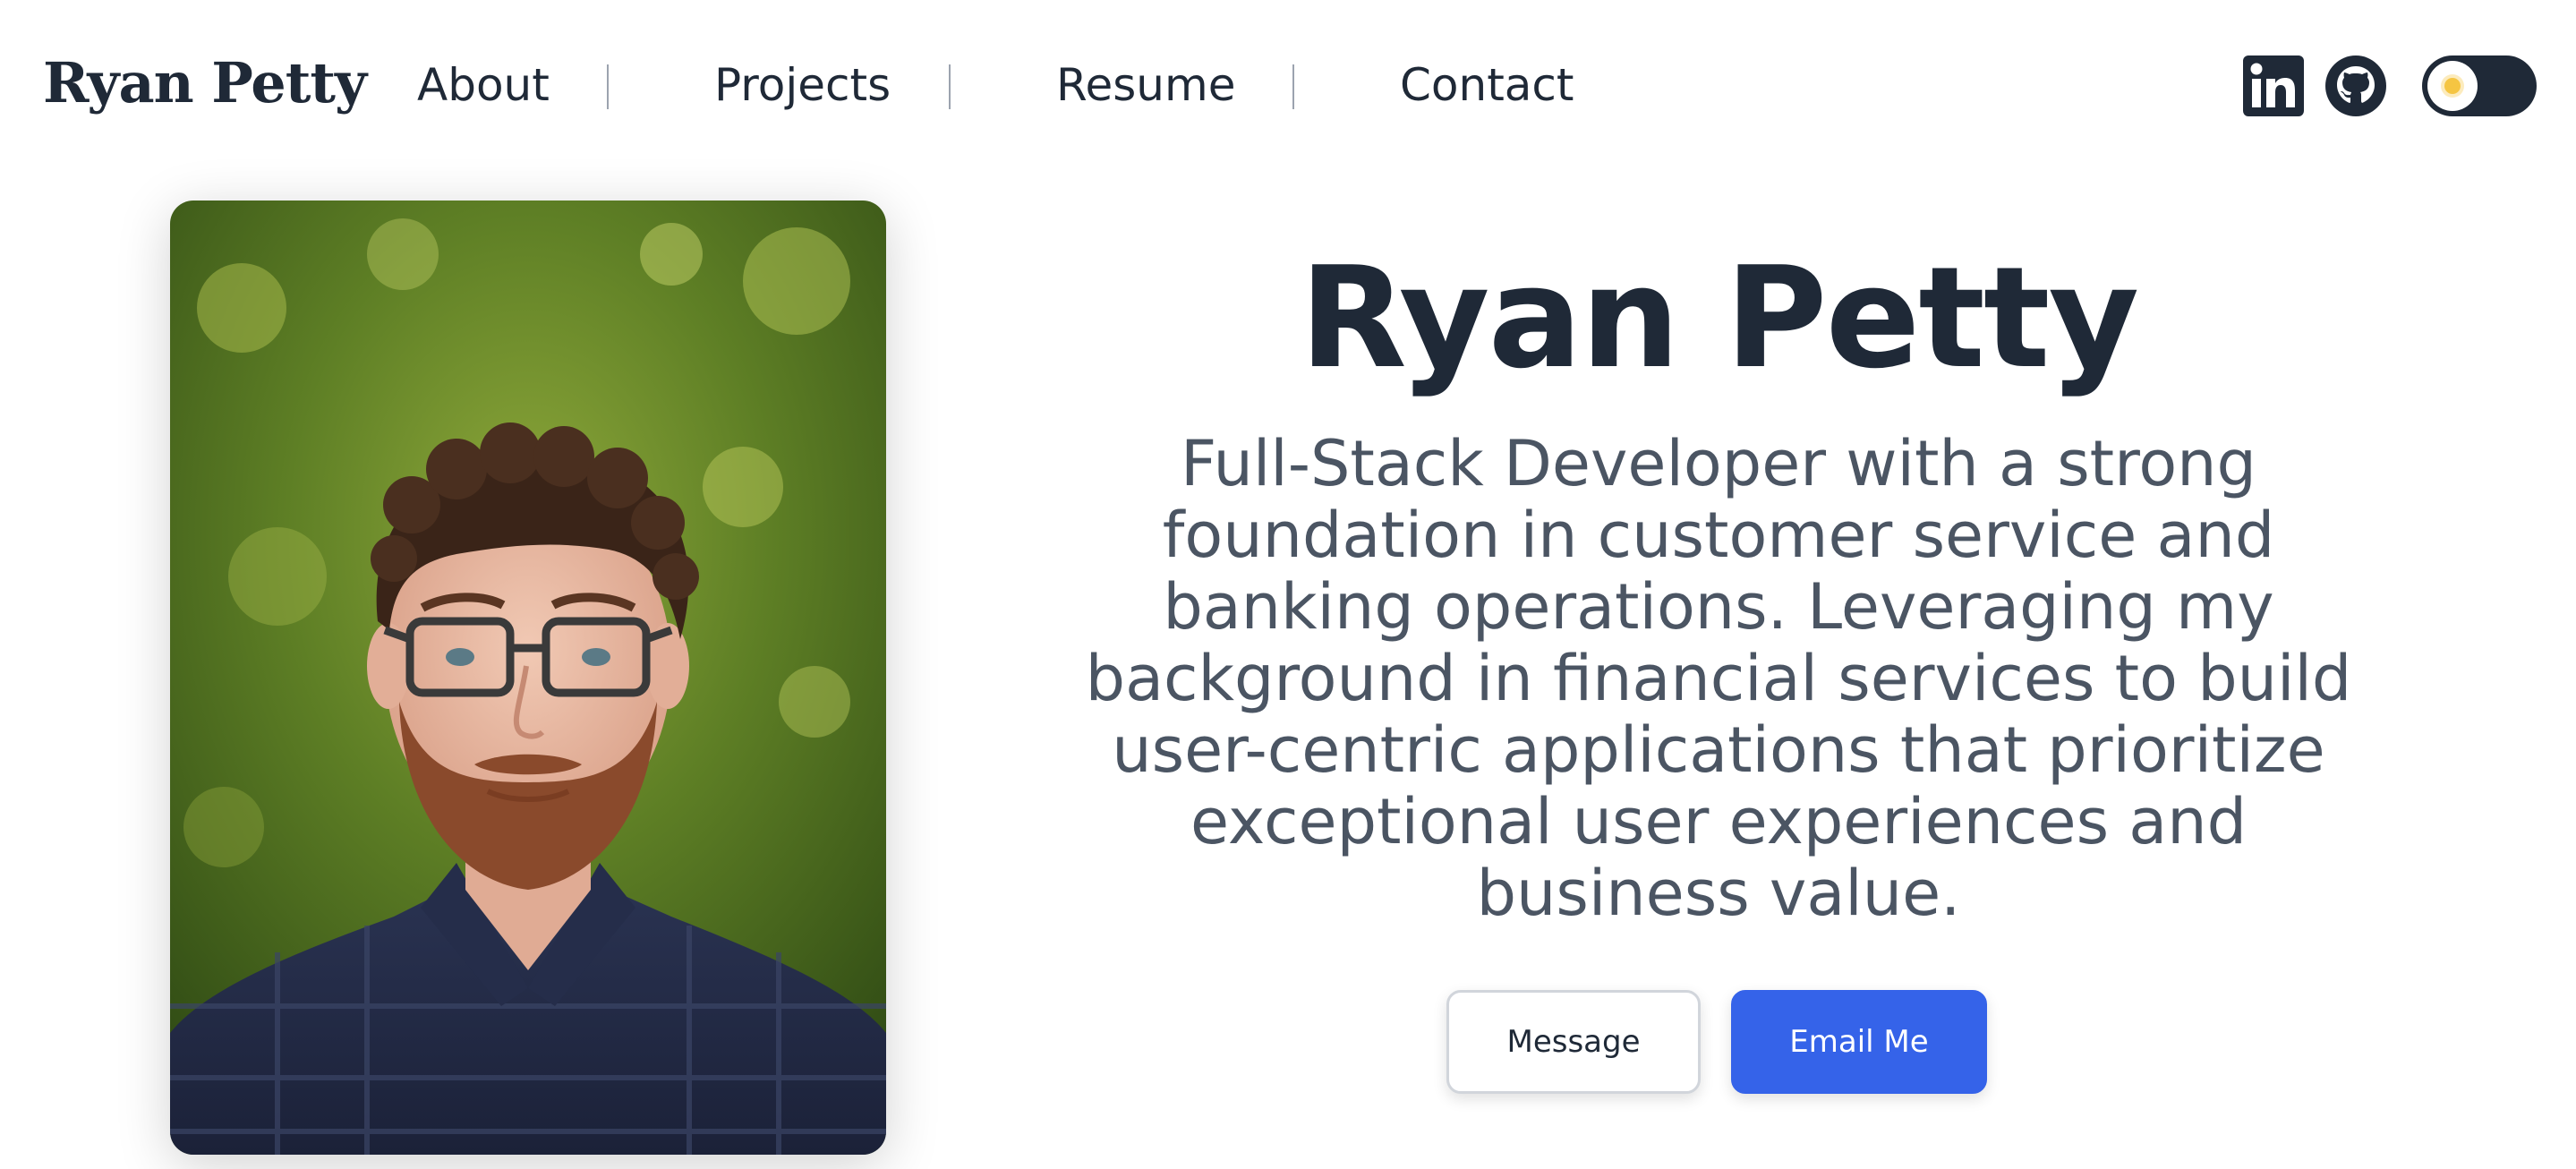 The image size is (2576, 1169). What do you see at coordinates (1859, 1042) in the screenshot?
I see `email-me-button: Email Me` at bounding box center [1859, 1042].